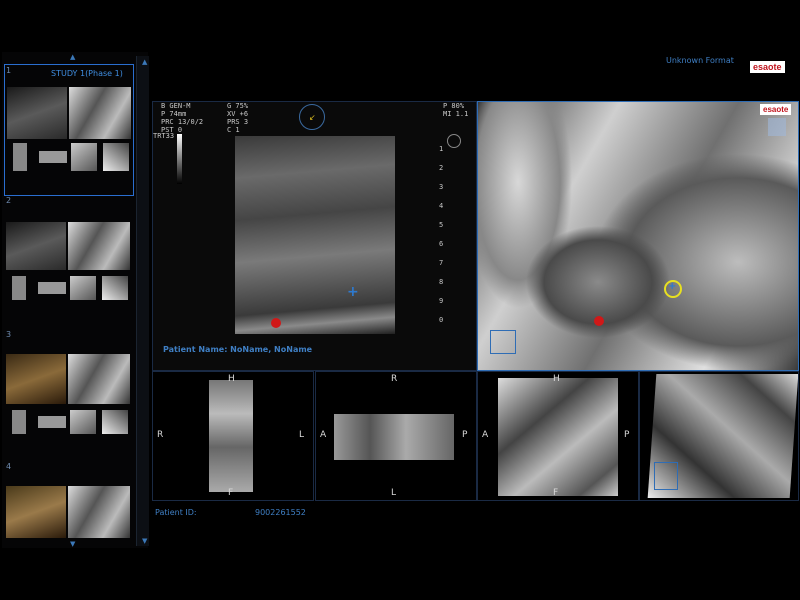 The image size is (800, 600). I want to click on cursor-ring-icon: +, so click(673, 289).